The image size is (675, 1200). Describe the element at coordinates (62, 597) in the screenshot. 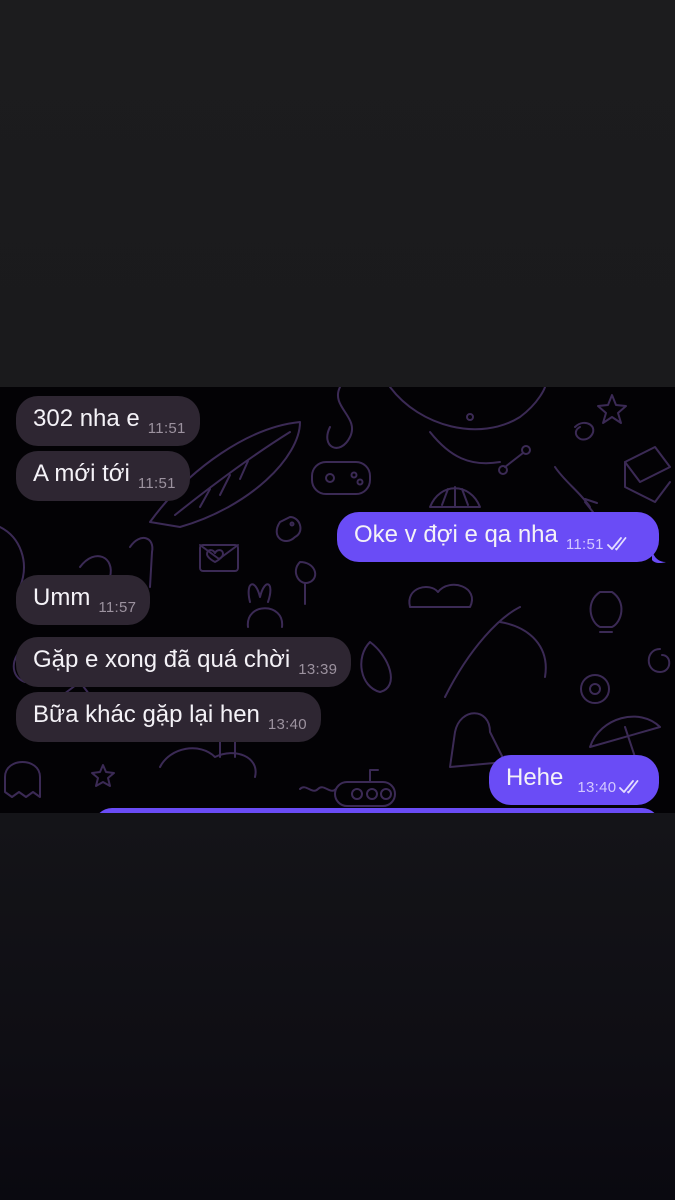

I see `message-text: Umm` at that location.